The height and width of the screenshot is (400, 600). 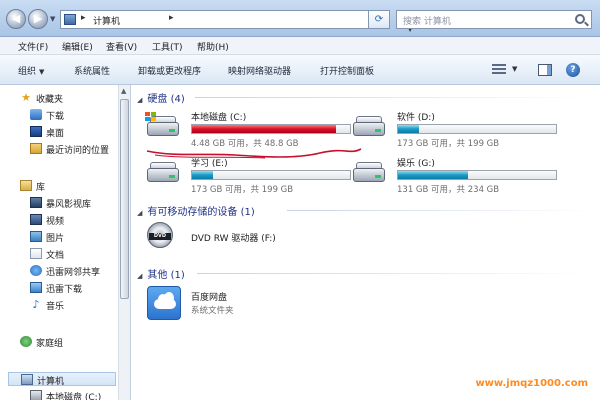 I want to click on recent-places-icon, so click(x=36, y=148).